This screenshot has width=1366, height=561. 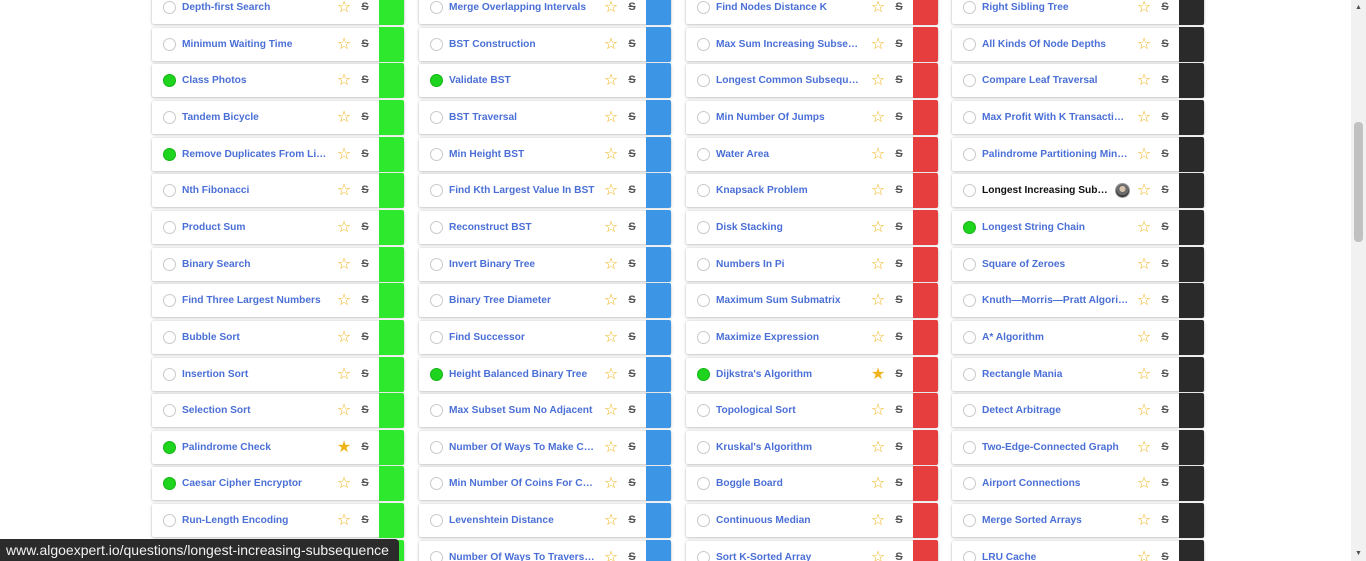 I want to click on question-link: Maximum Sum Submatrix, so click(x=790, y=300).